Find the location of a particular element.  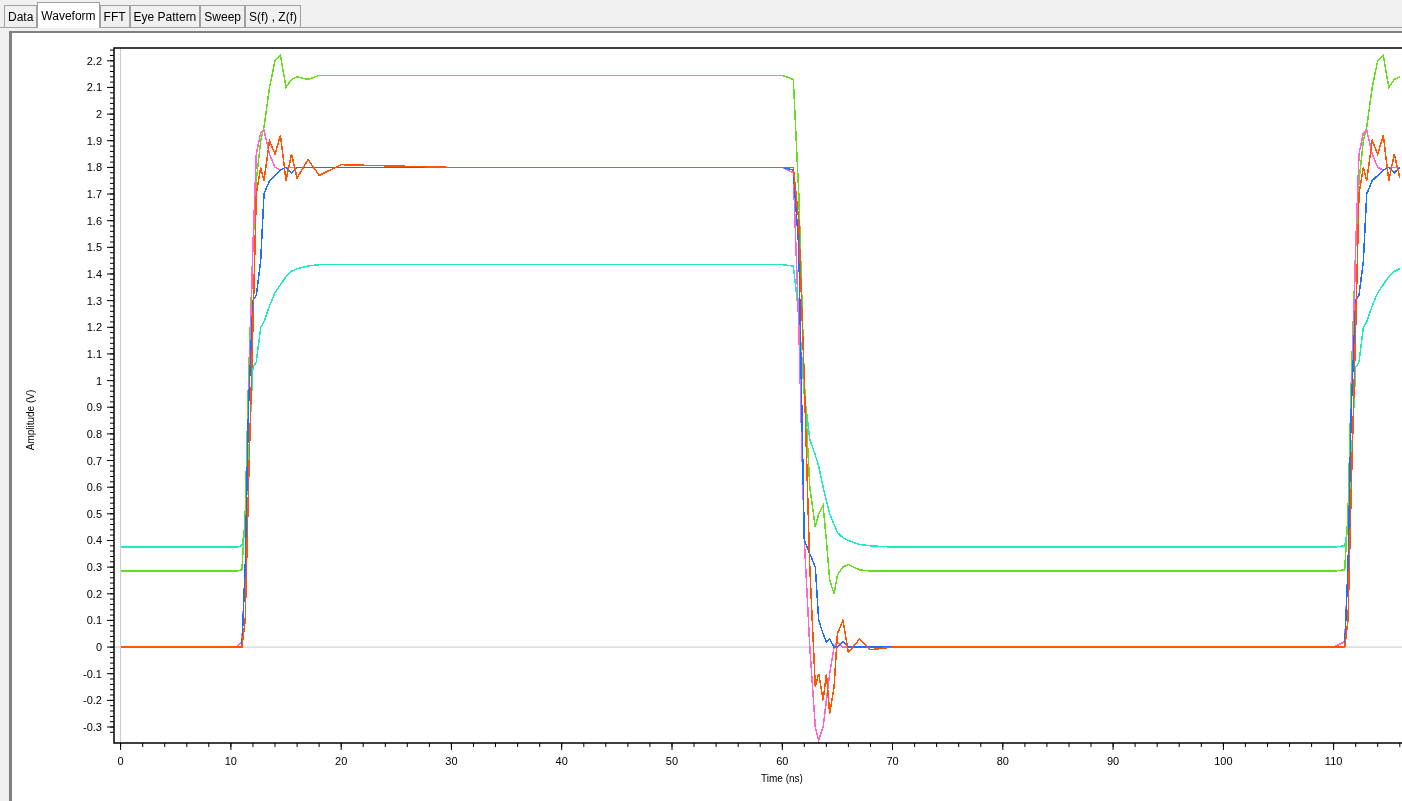

x-tick-label: 60 is located at coordinates (782, 761).